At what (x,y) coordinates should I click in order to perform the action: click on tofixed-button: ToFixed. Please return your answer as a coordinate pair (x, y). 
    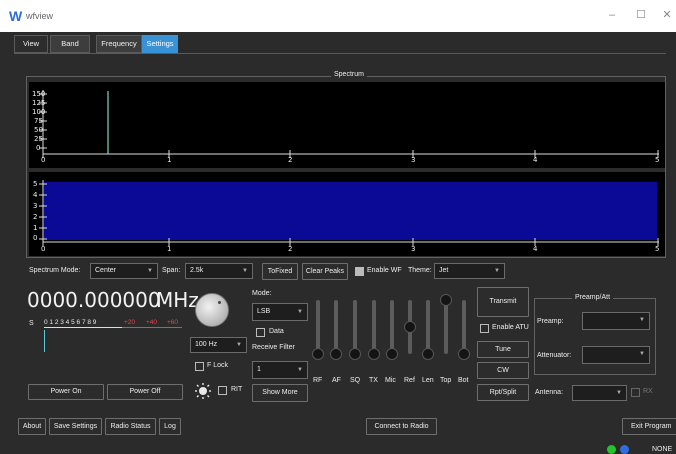
    Looking at the image, I should click on (280, 271).